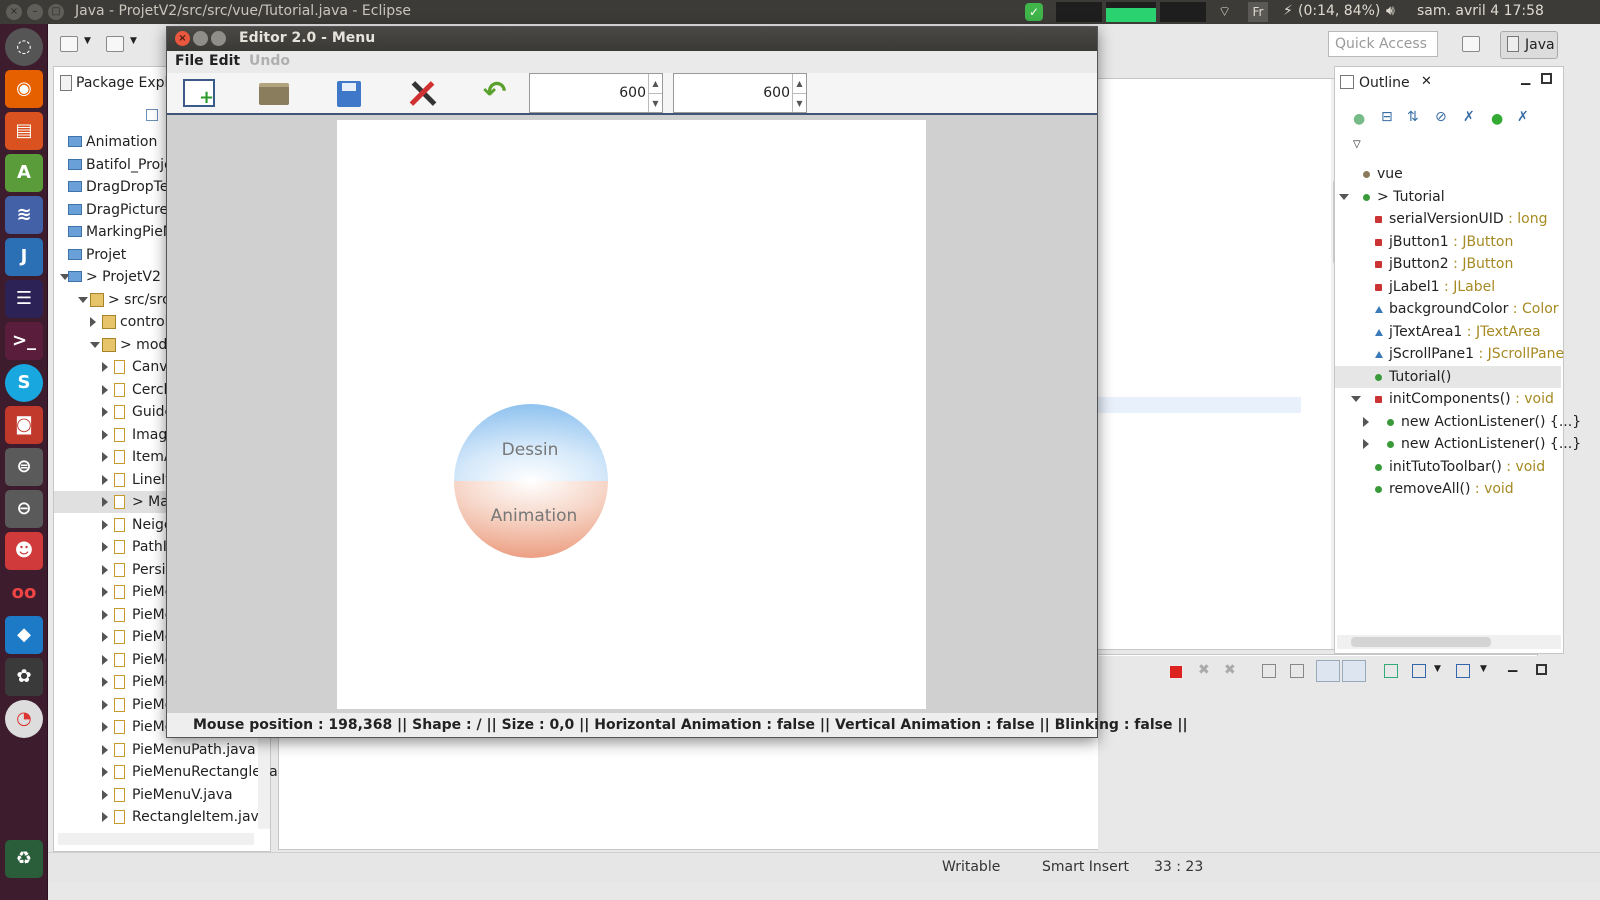 The image size is (1600, 900). I want to click on close-window-icon: ×, so click(14, 12).